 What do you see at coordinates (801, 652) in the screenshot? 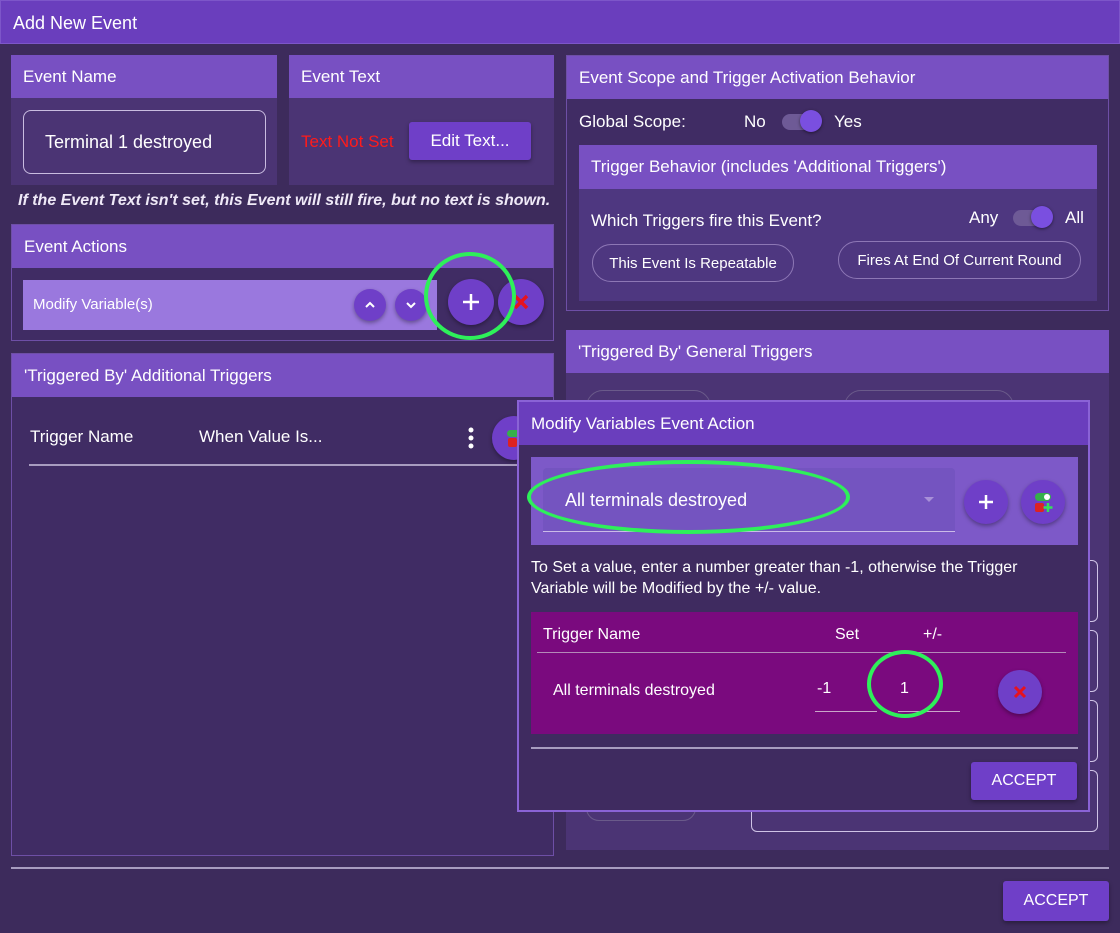
I see `table-header-divider` at bounding box center [801, 652].